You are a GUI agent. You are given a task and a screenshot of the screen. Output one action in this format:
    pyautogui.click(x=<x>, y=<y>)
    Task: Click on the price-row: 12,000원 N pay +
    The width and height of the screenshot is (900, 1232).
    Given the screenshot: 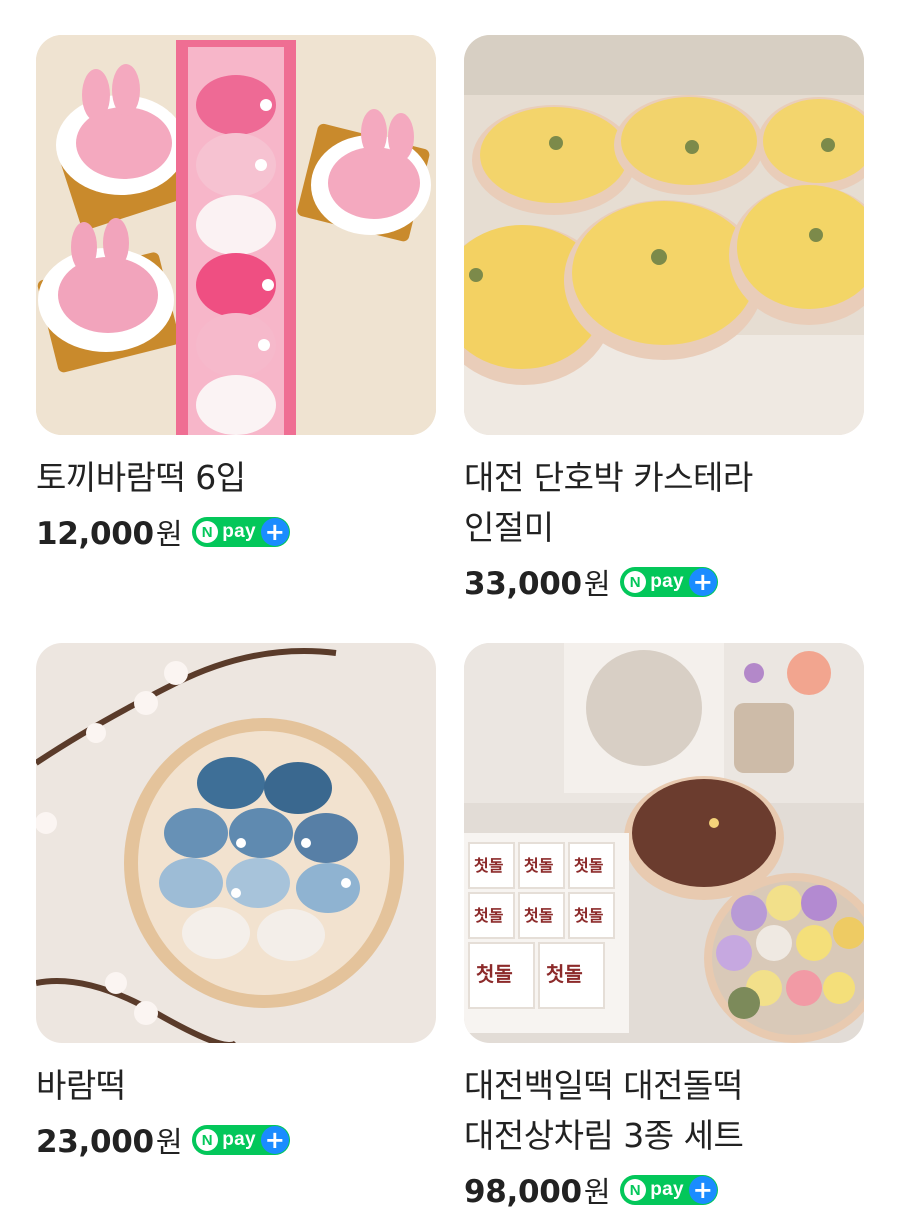 What is the action you would take?
    pyautogui.click(x=236, y=532)
    